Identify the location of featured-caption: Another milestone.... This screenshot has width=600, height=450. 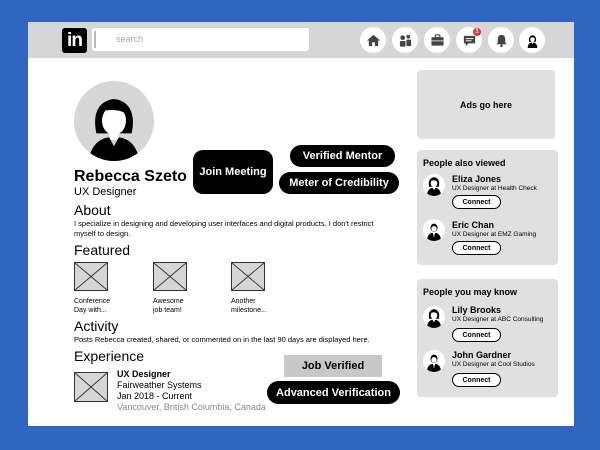
(249, 306).